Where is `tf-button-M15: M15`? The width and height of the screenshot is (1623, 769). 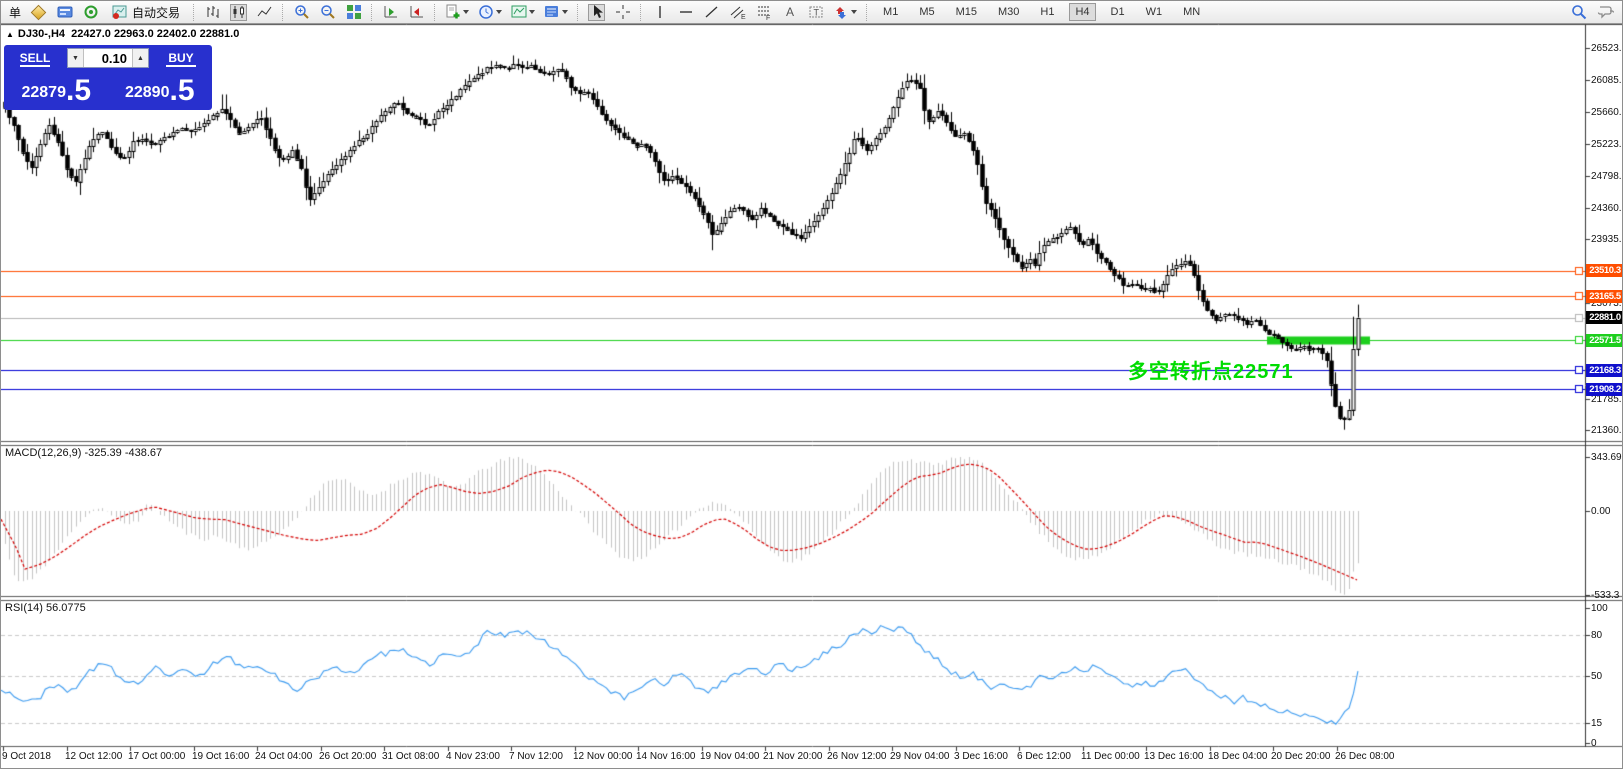 tf-button-M15: M15 is located at coordinates (966, 12).